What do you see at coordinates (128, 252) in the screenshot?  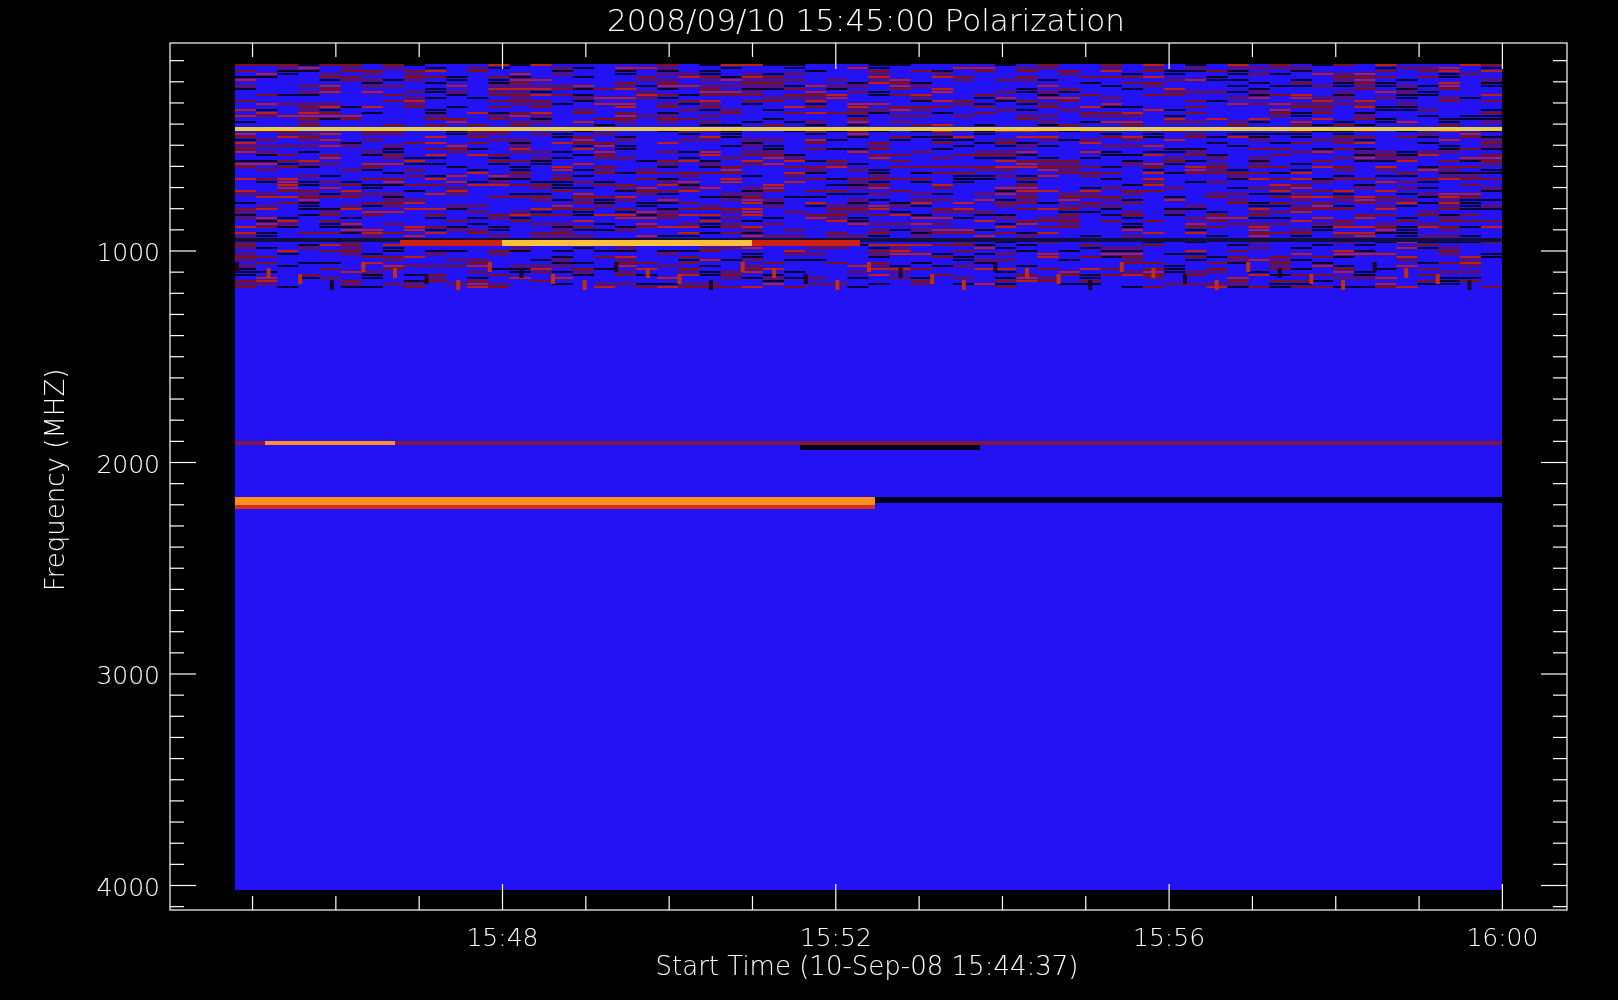 I see `y-tick-label: 1000` at bounding box center [128, 252].